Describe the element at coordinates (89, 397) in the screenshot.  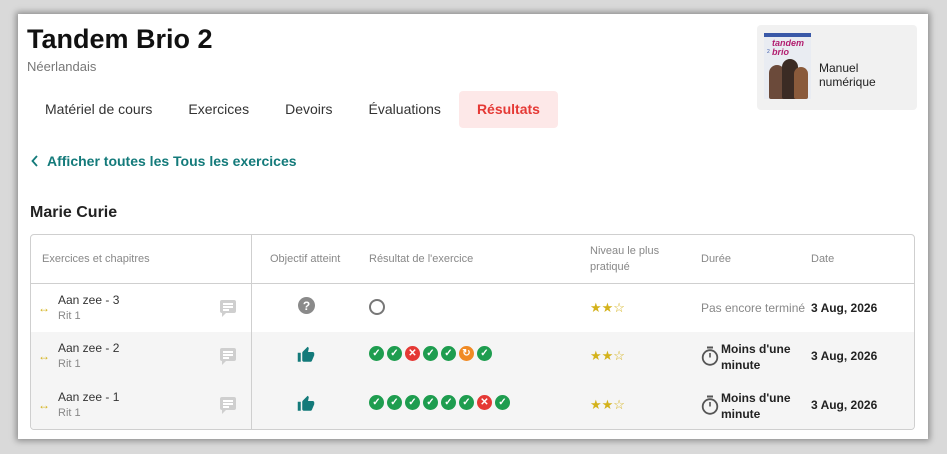
I see `exercise-name: Aan zee - 1` at that location.